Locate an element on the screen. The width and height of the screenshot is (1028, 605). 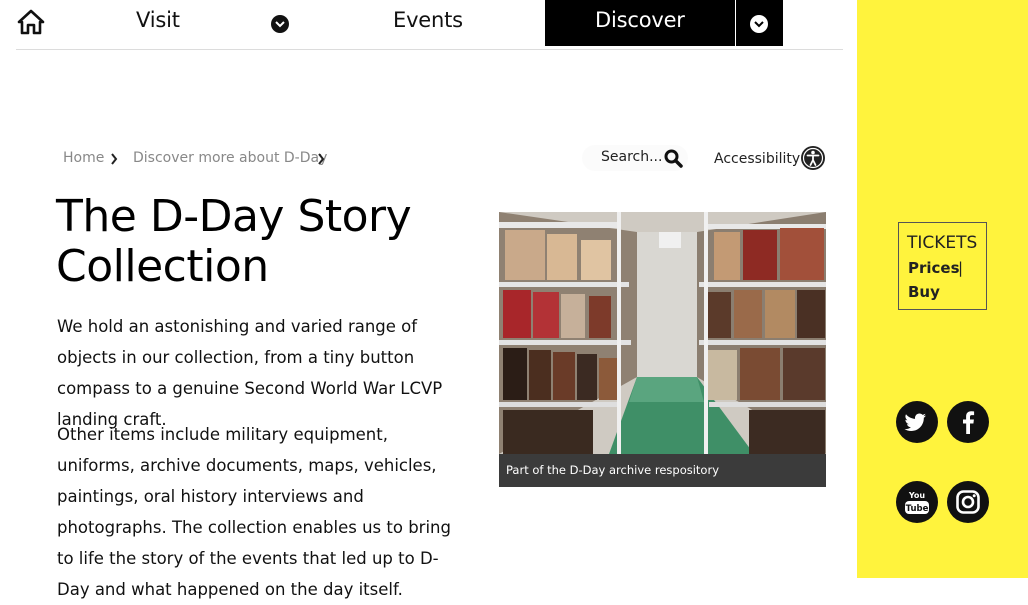
image-caption: Part of the D-Day archive respository is located at coordinates (662, 470).